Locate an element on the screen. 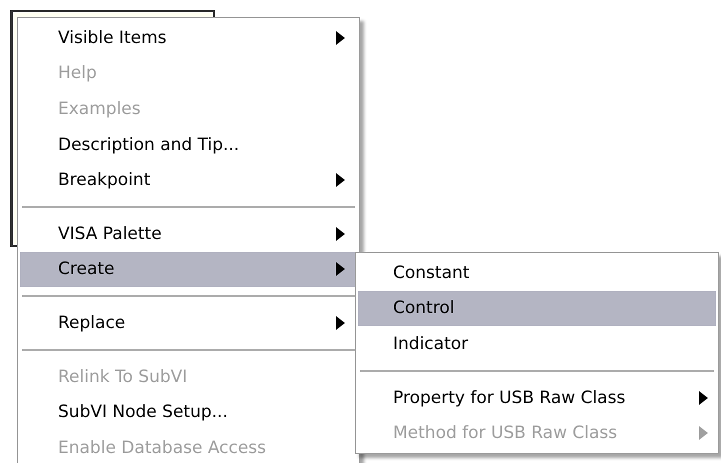  menu-item: Replace is located at coordinates (188, 323).